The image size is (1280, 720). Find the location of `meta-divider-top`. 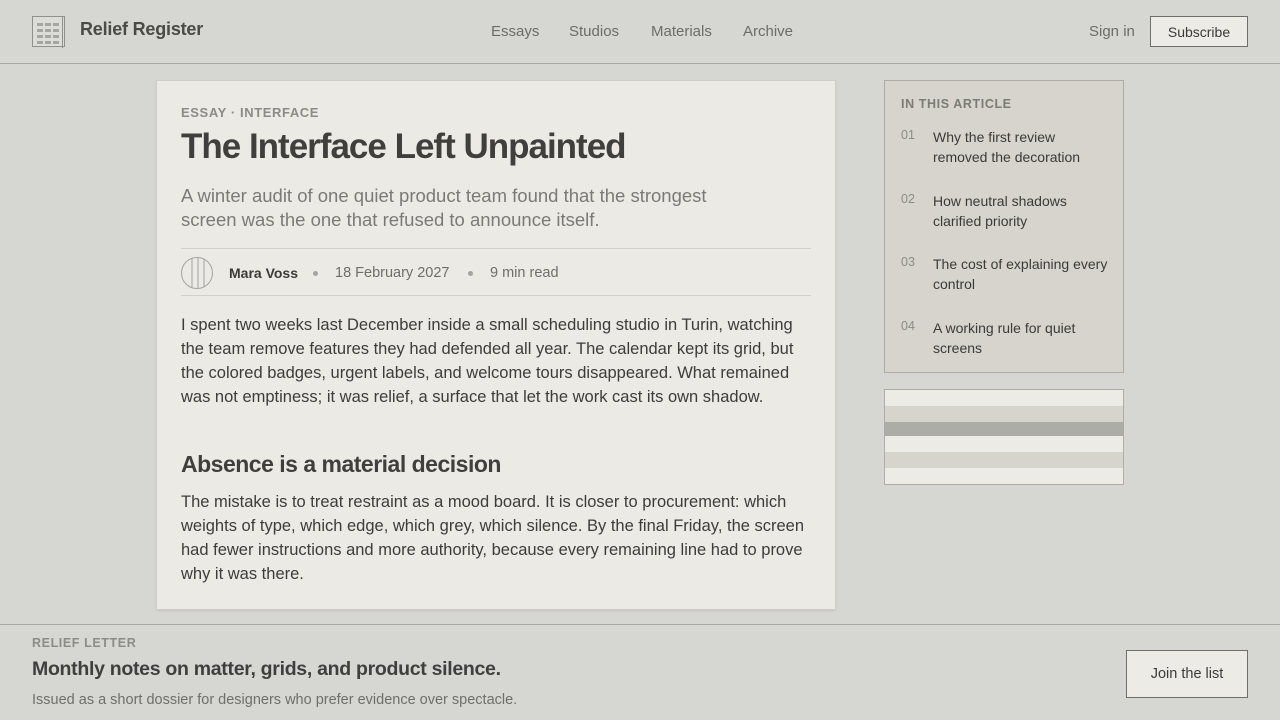

meta-divider-top is located at coordinates (496, 248).